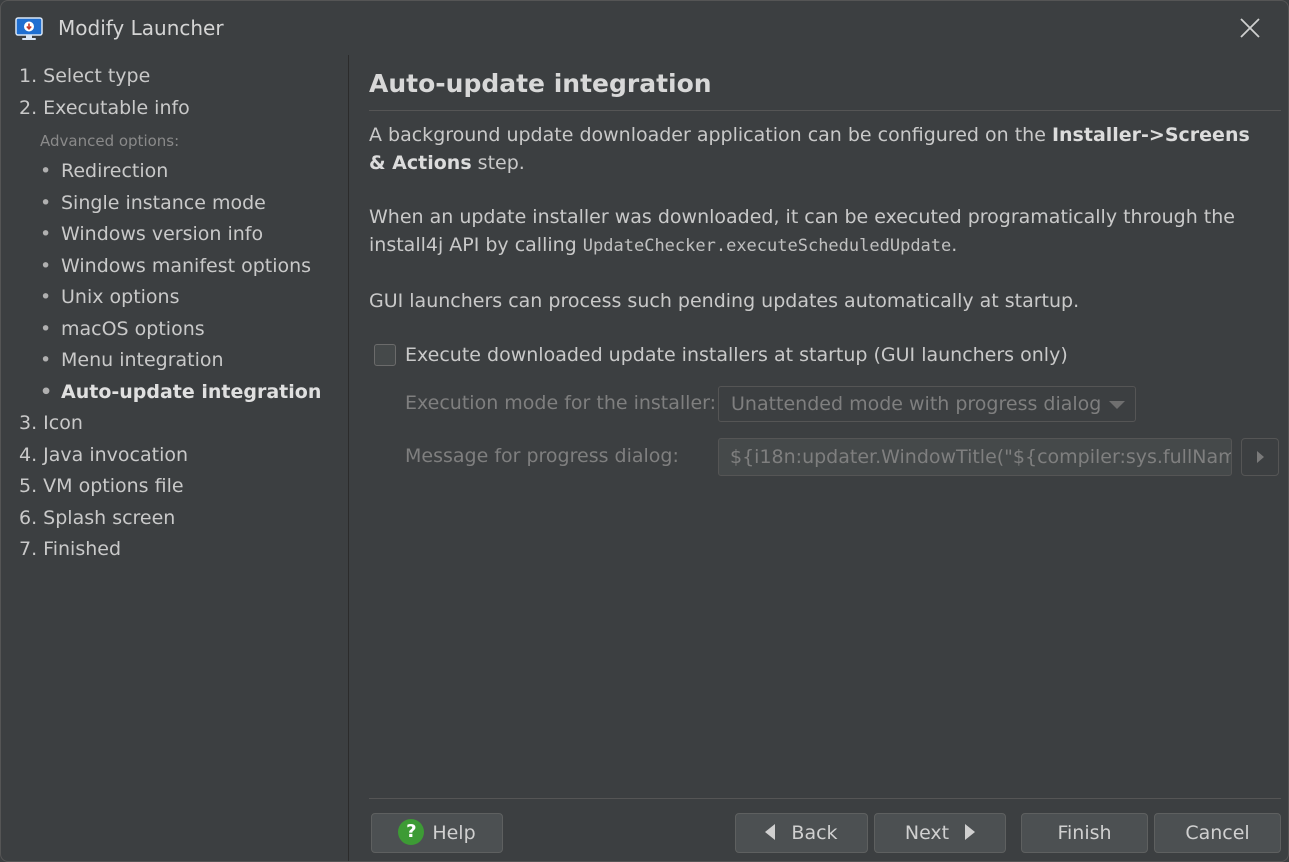  I want to click on sidebar-item-label: Redirection, so click(115, 171).